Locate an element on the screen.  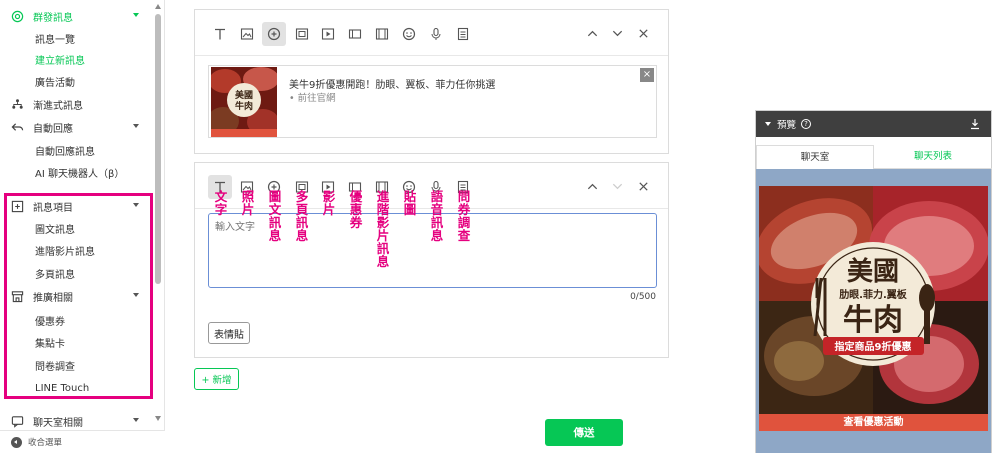
sidebar-item: 多頁訊息 is located at coordinates (76, 273).